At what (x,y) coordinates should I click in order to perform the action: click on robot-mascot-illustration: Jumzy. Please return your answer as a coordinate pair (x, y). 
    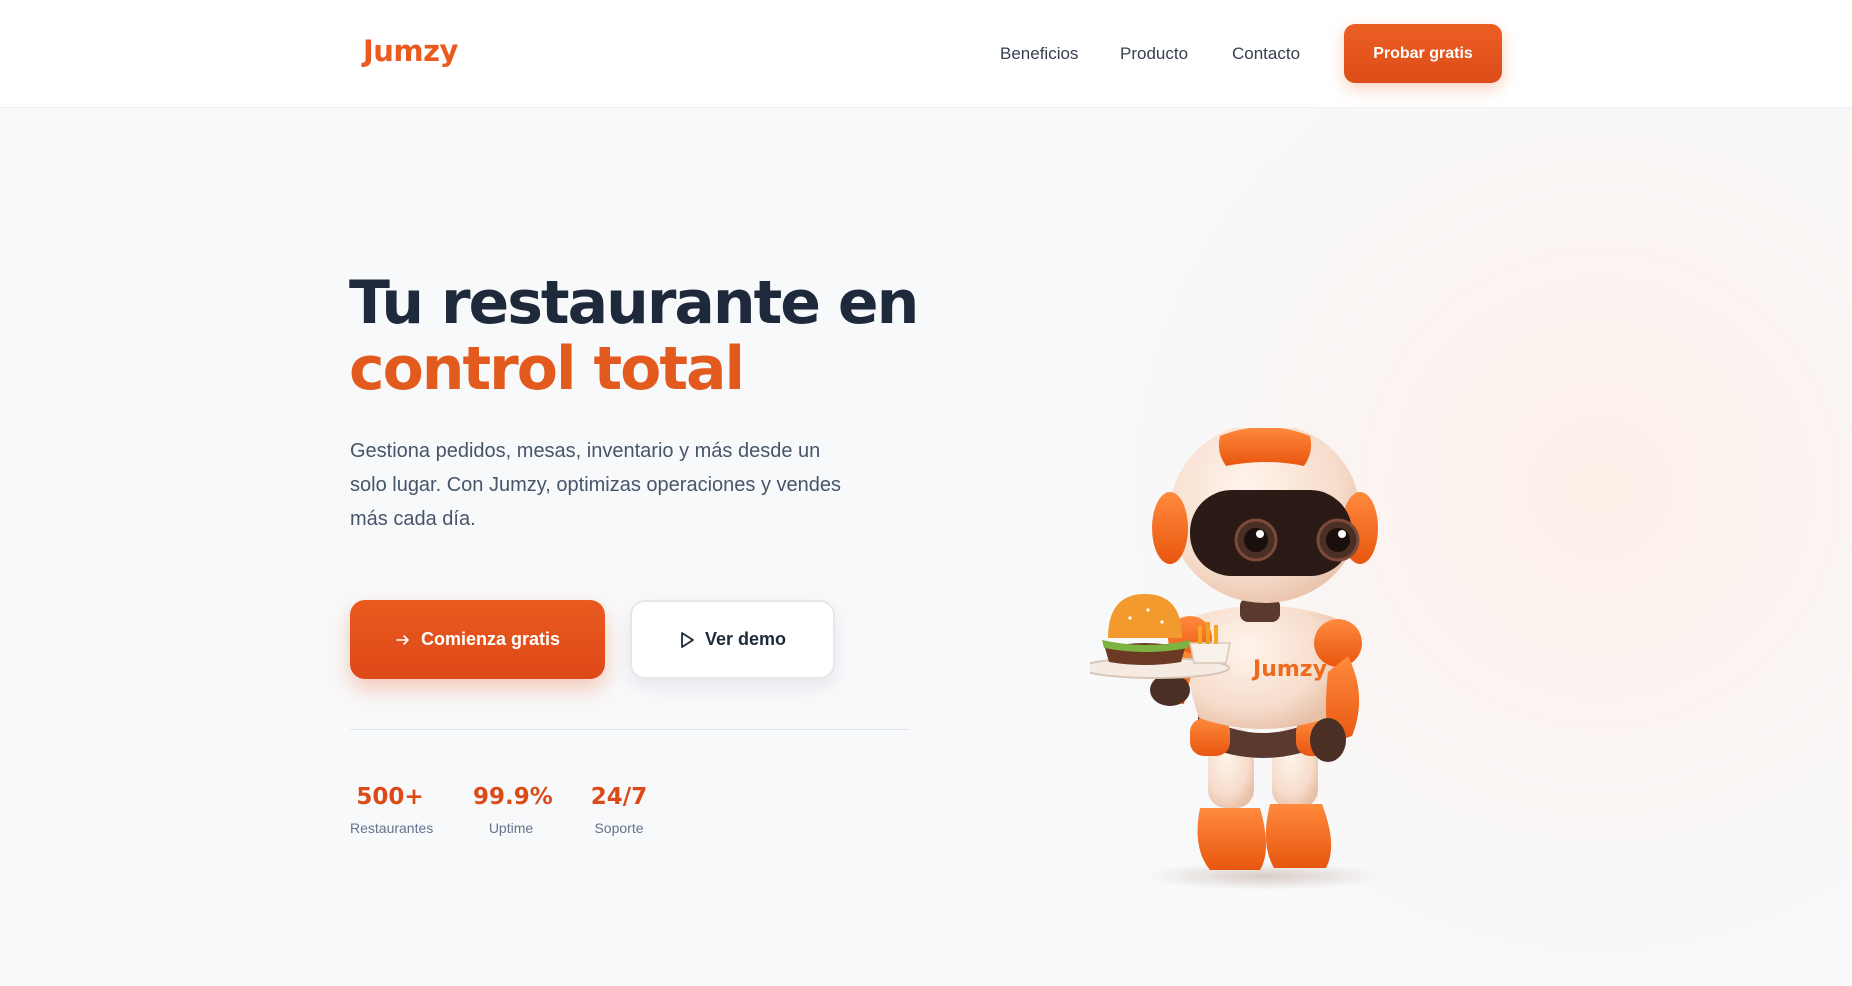
    Looking at the image, I should click on (1237, 659).